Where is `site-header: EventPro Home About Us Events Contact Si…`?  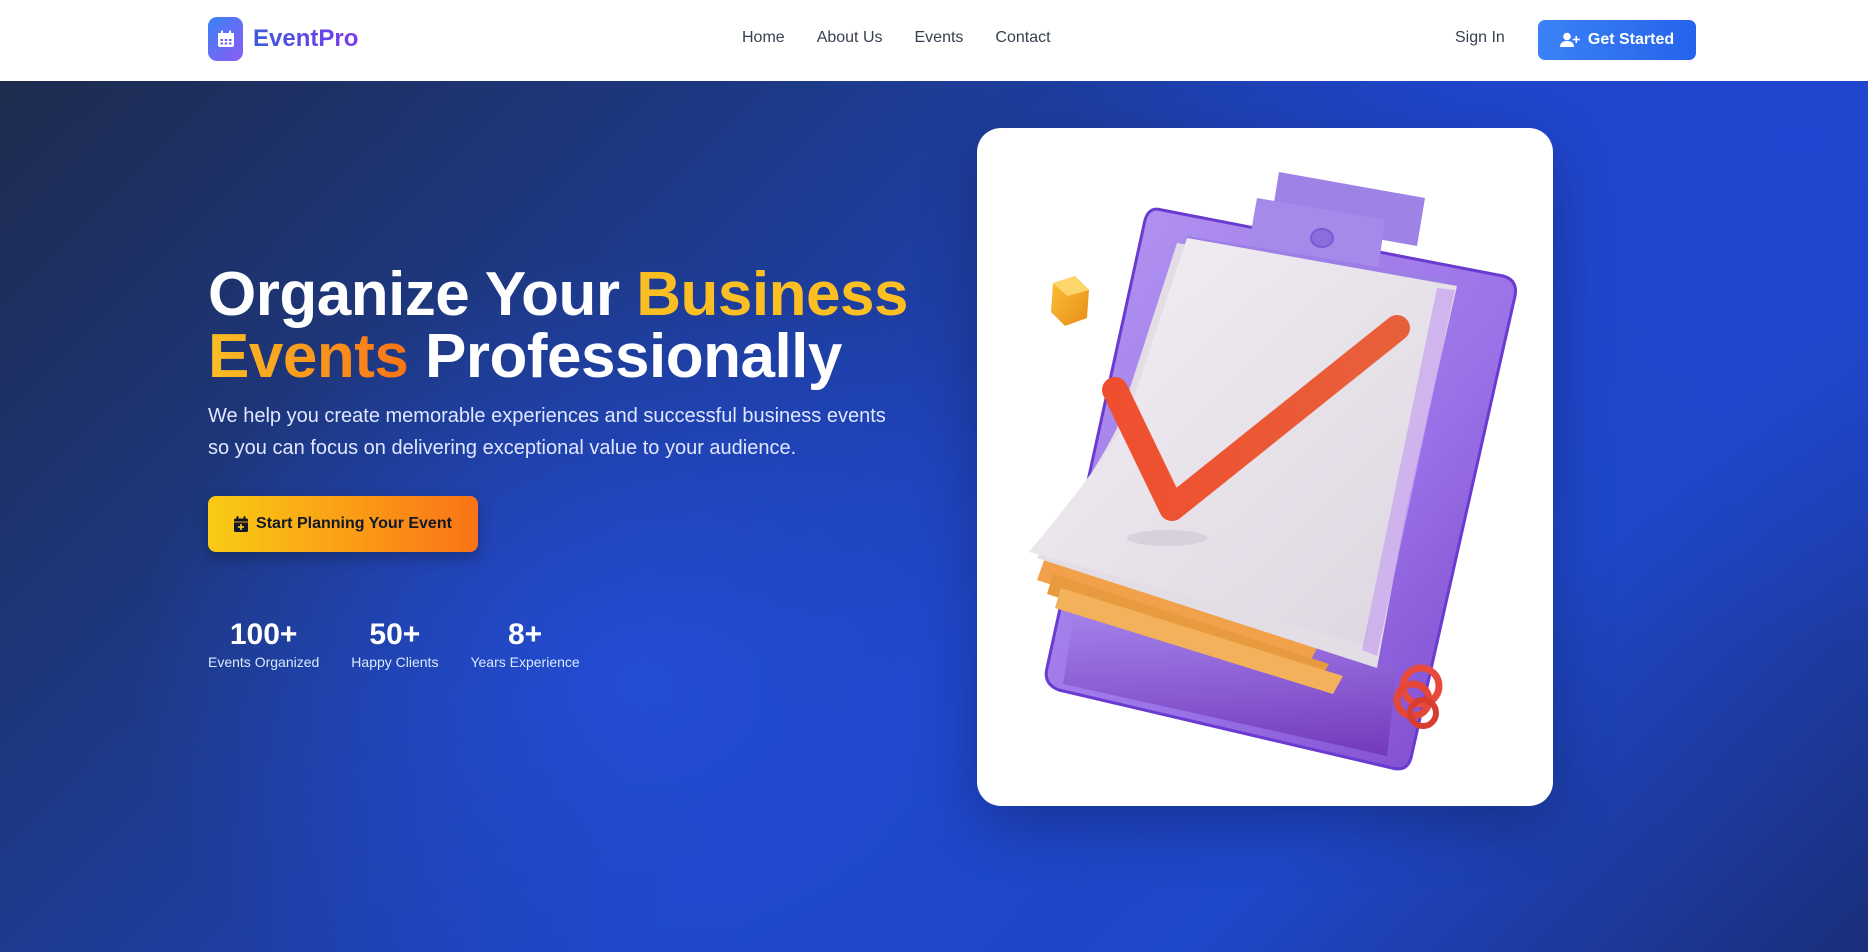
site-header: EventPro Home About Us Events Contact Si… is located at coordinates (934, 40).